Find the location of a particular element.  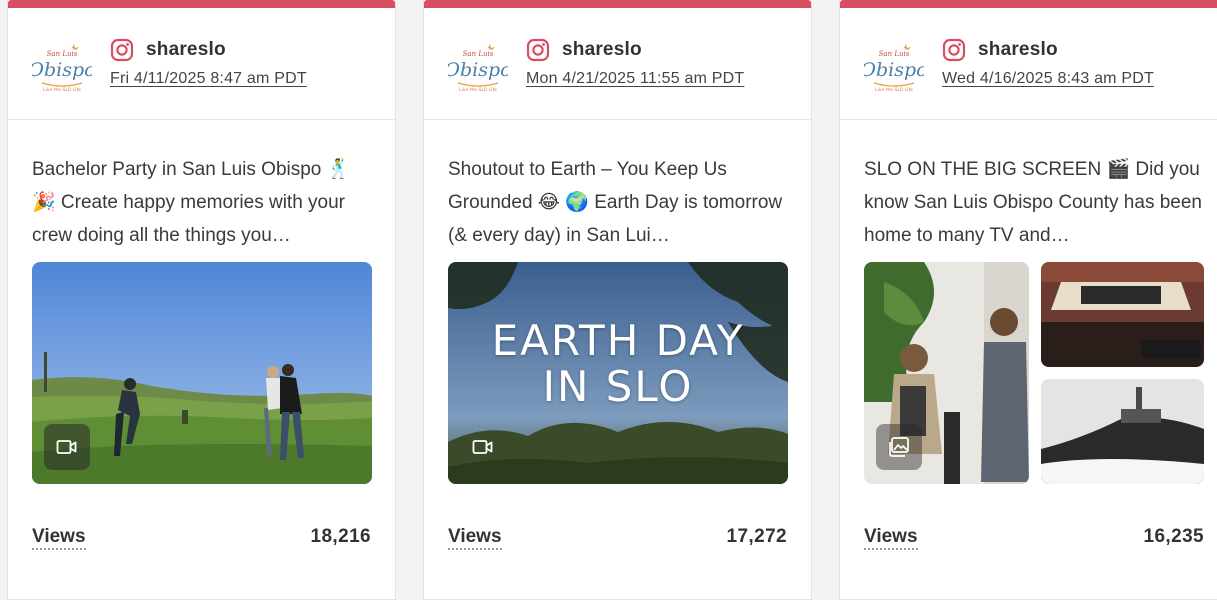

views-count: 17,272 is located at coordinates (756, 536).